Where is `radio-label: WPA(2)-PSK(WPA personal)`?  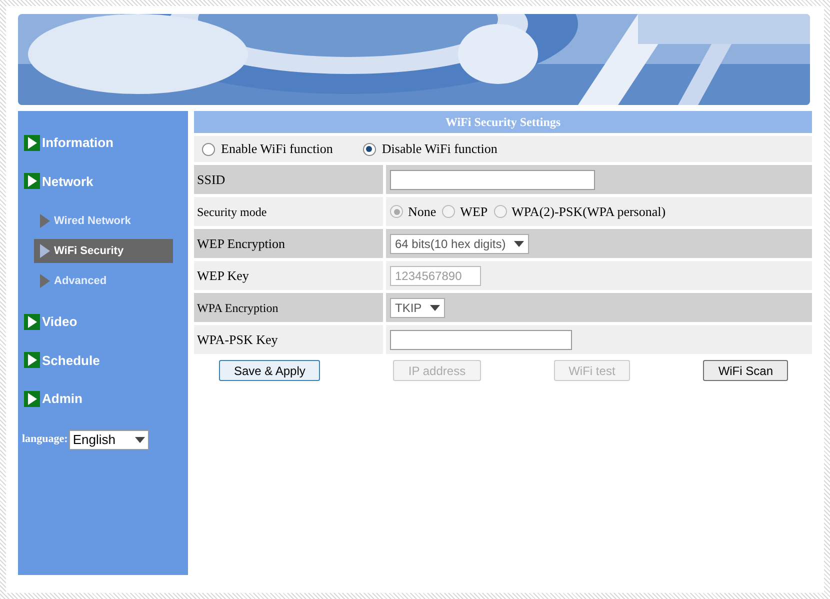
radio-label: WPA(2)-PSK(WPA personal) is located at coordinates (589, 211).